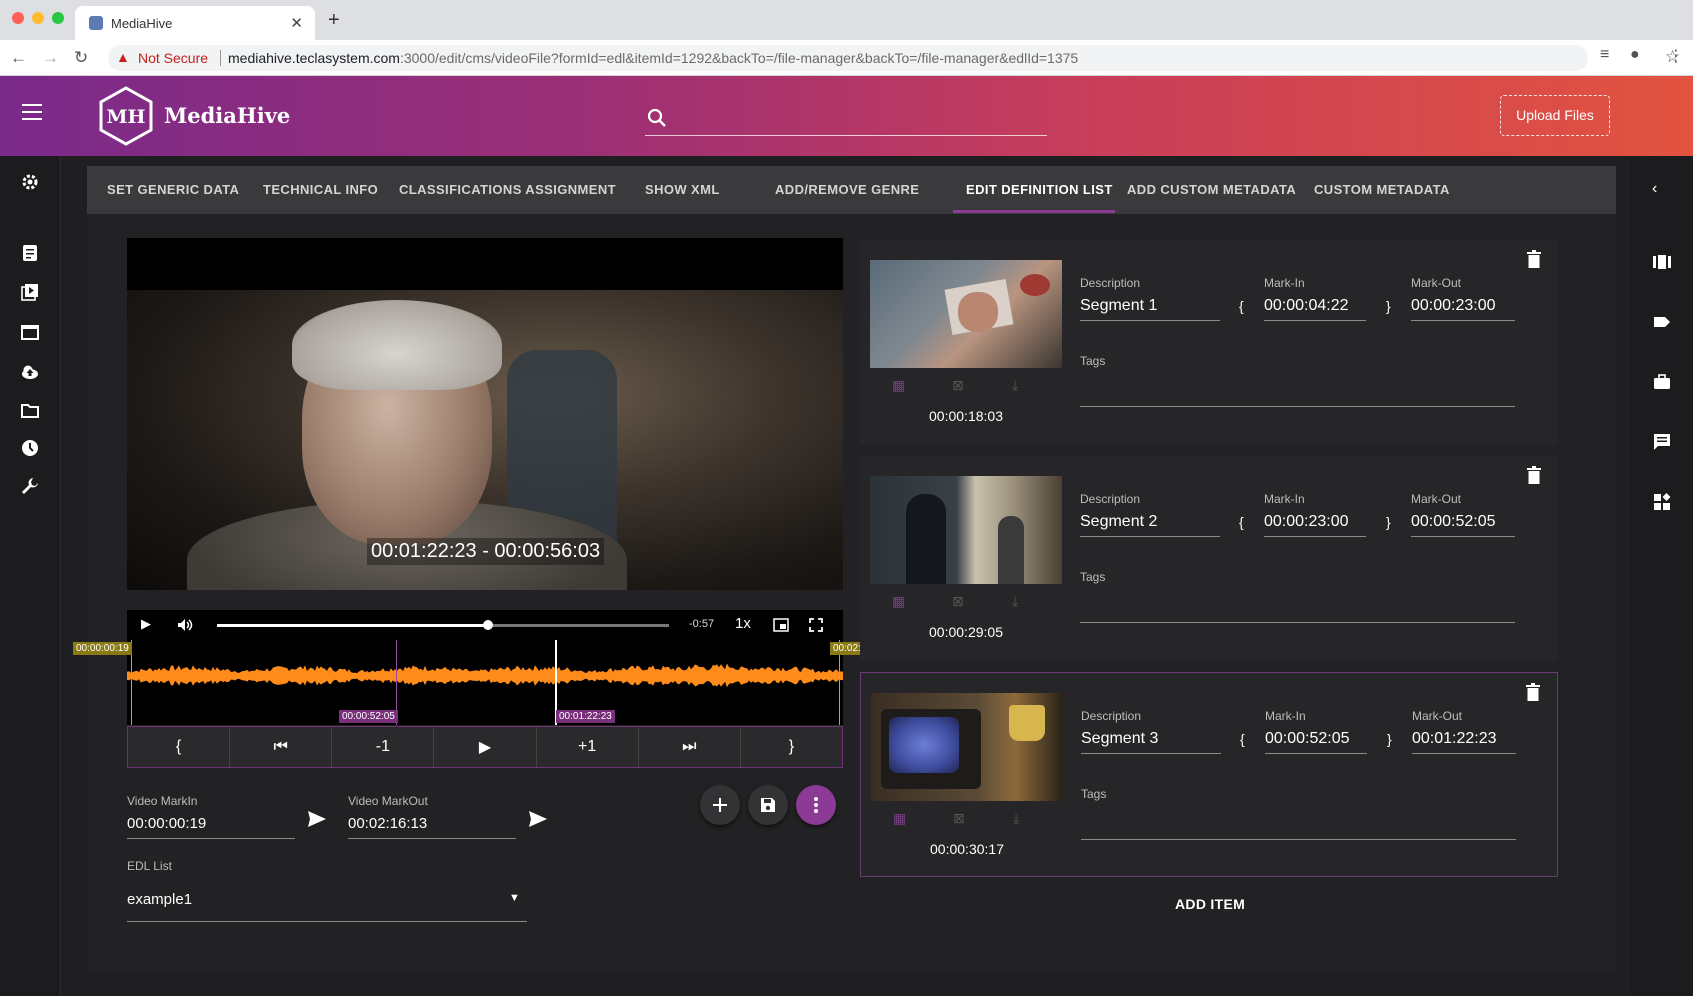 Image resolution: width=1693 pixels, height=996 pixels. I want to click on new-tab-button: +, so click(334, 20).